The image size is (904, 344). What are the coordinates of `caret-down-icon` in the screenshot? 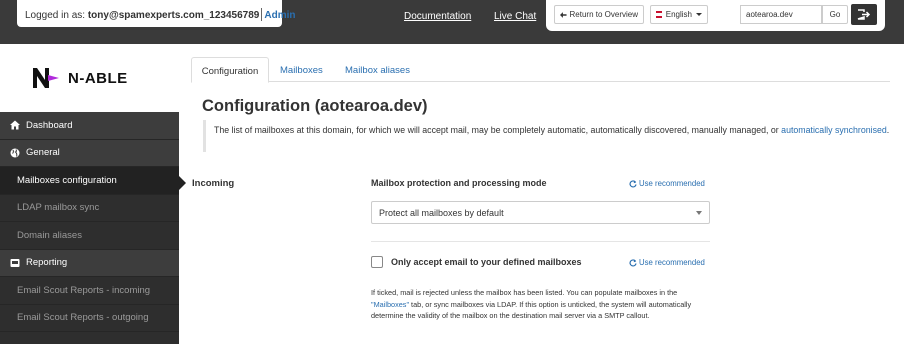 It's located at (699, 14).